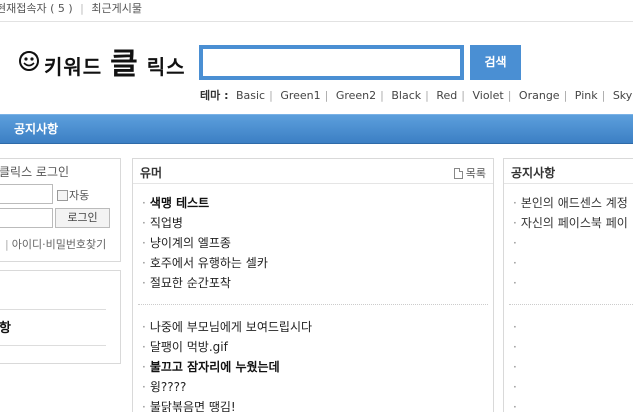  I want to click on theme-red: Red, so click(446, 95).